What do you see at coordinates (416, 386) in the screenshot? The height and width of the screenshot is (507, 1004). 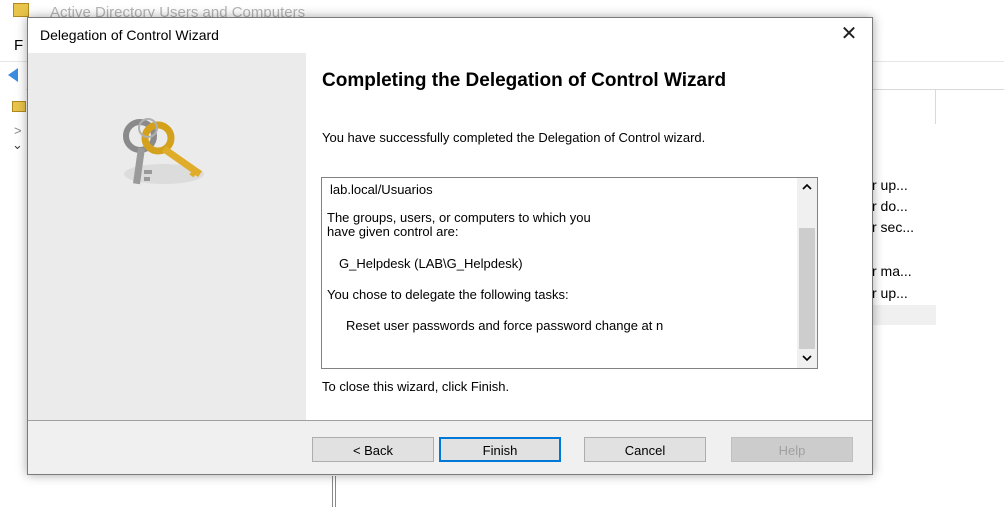 I see `close-hint: To close this wizard, click Finish.` at bounding box center [416, 386].